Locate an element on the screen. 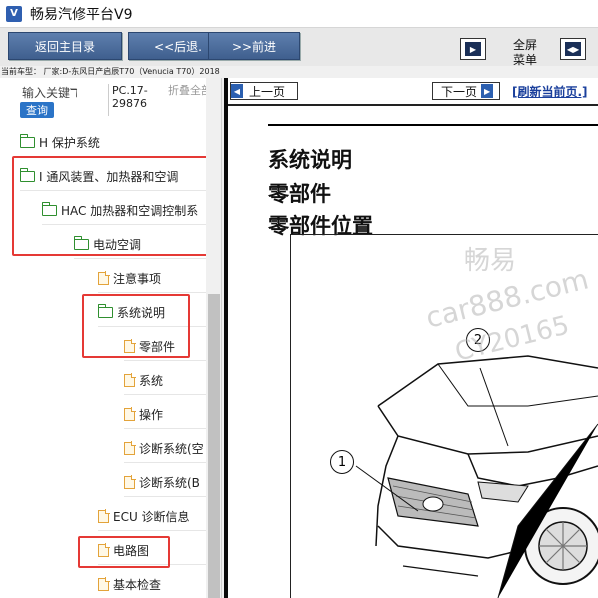 This screenshot has width=598, height=598. prev-page-button: ◀ 上一页 is located at coordinates (264, 91).